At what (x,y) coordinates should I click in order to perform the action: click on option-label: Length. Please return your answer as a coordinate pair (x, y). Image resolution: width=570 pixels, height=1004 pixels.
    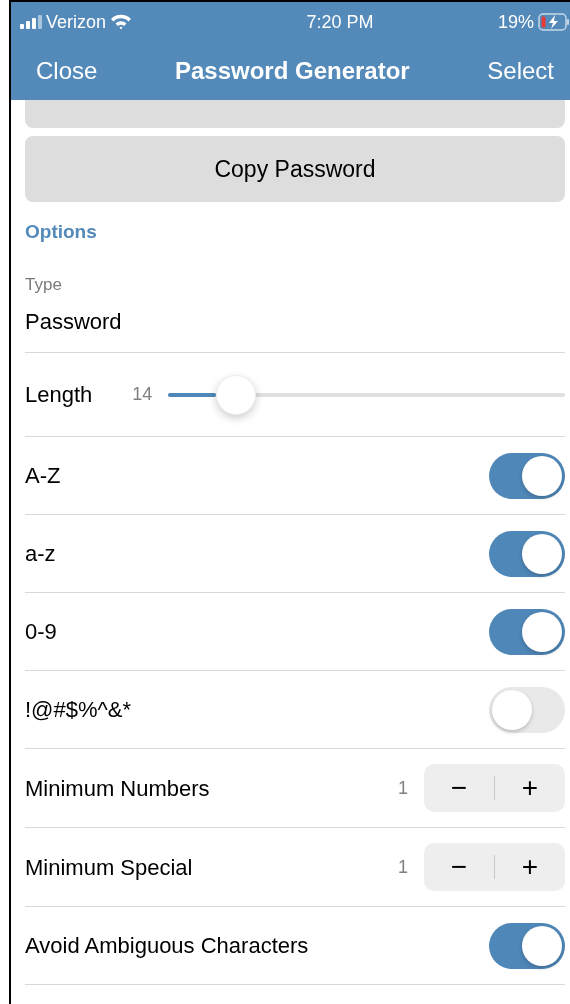
    Looking at the image, I should click on (59, 395).